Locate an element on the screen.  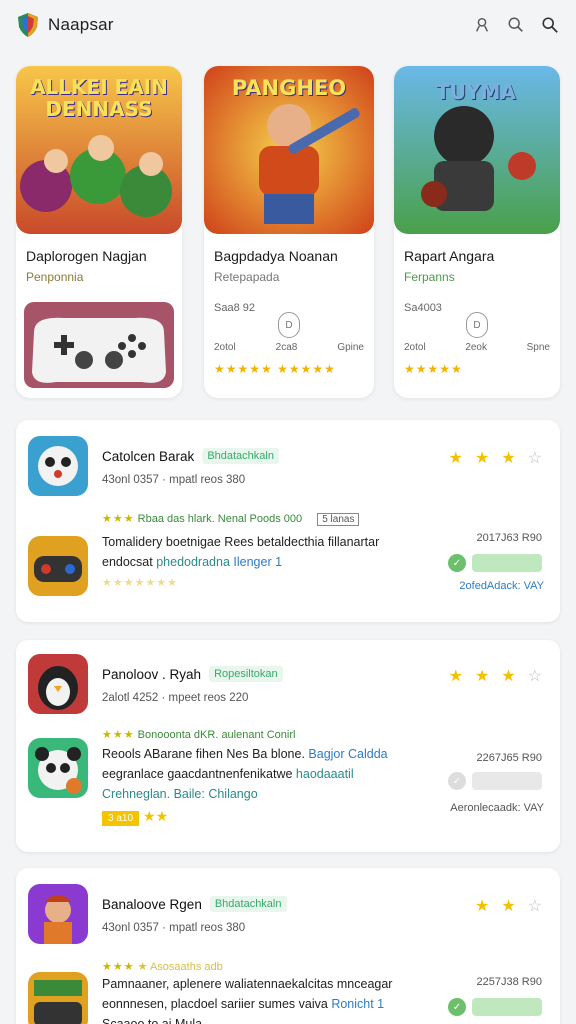
app-icon-gamepad is located at coordinates (58, 566).